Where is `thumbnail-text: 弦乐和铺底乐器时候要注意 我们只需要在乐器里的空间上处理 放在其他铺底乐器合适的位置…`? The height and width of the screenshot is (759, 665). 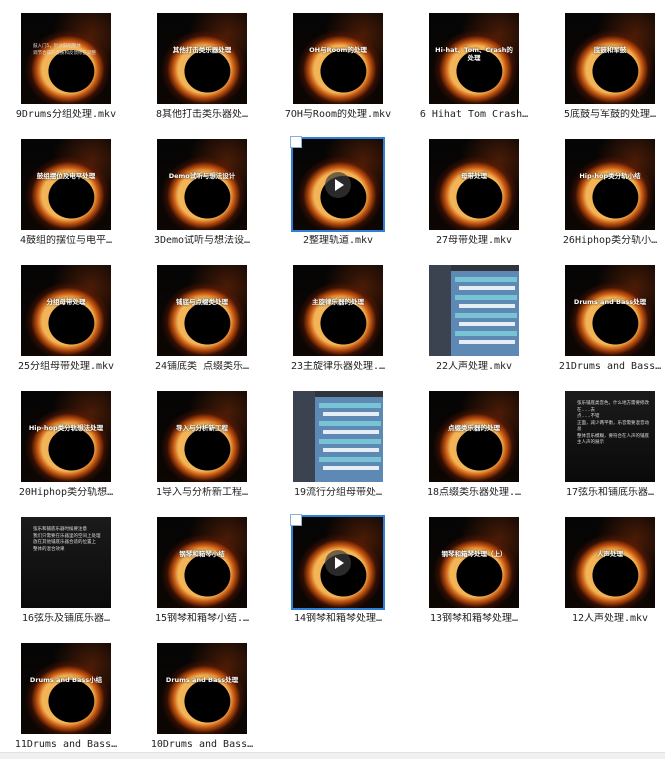 thumbnail-text: 弦乐和铺底乐器时候要注意 我们只需要在乐器里的空间上处理 放在其他铺底乐器合适的位置… is located at coordinates (69, 540).